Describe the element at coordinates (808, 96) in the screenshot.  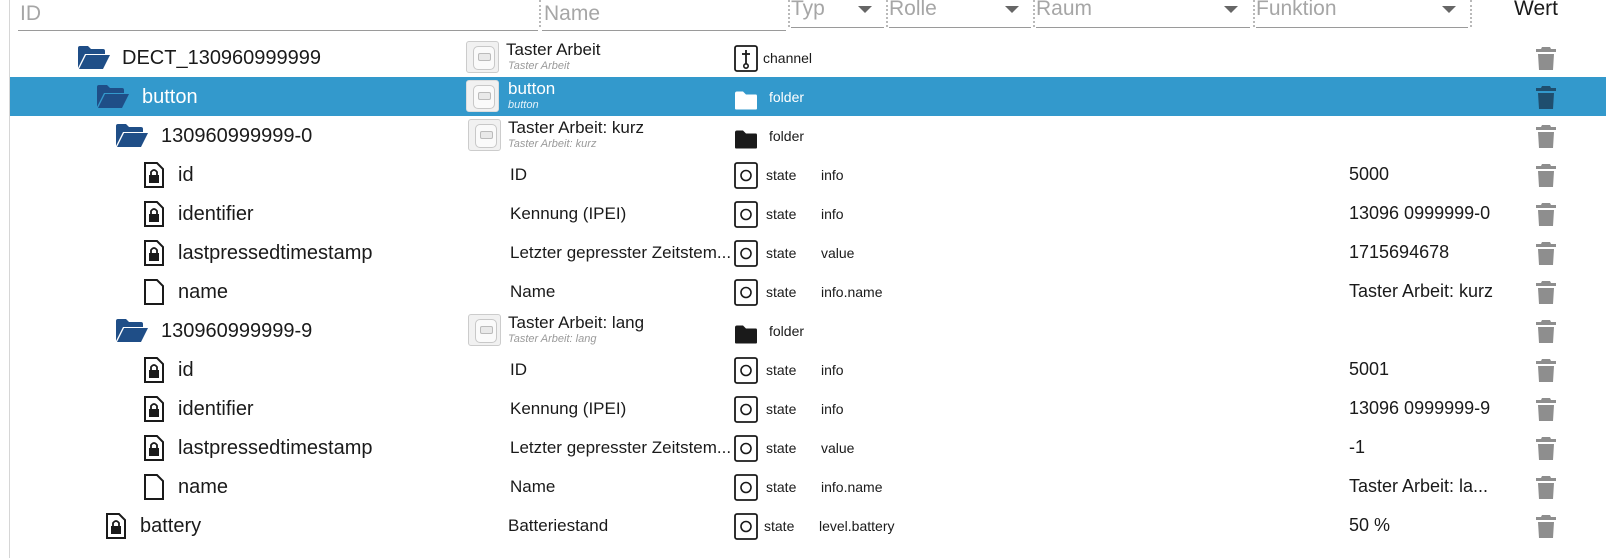
I see `table-row: button button button folder` at that location.